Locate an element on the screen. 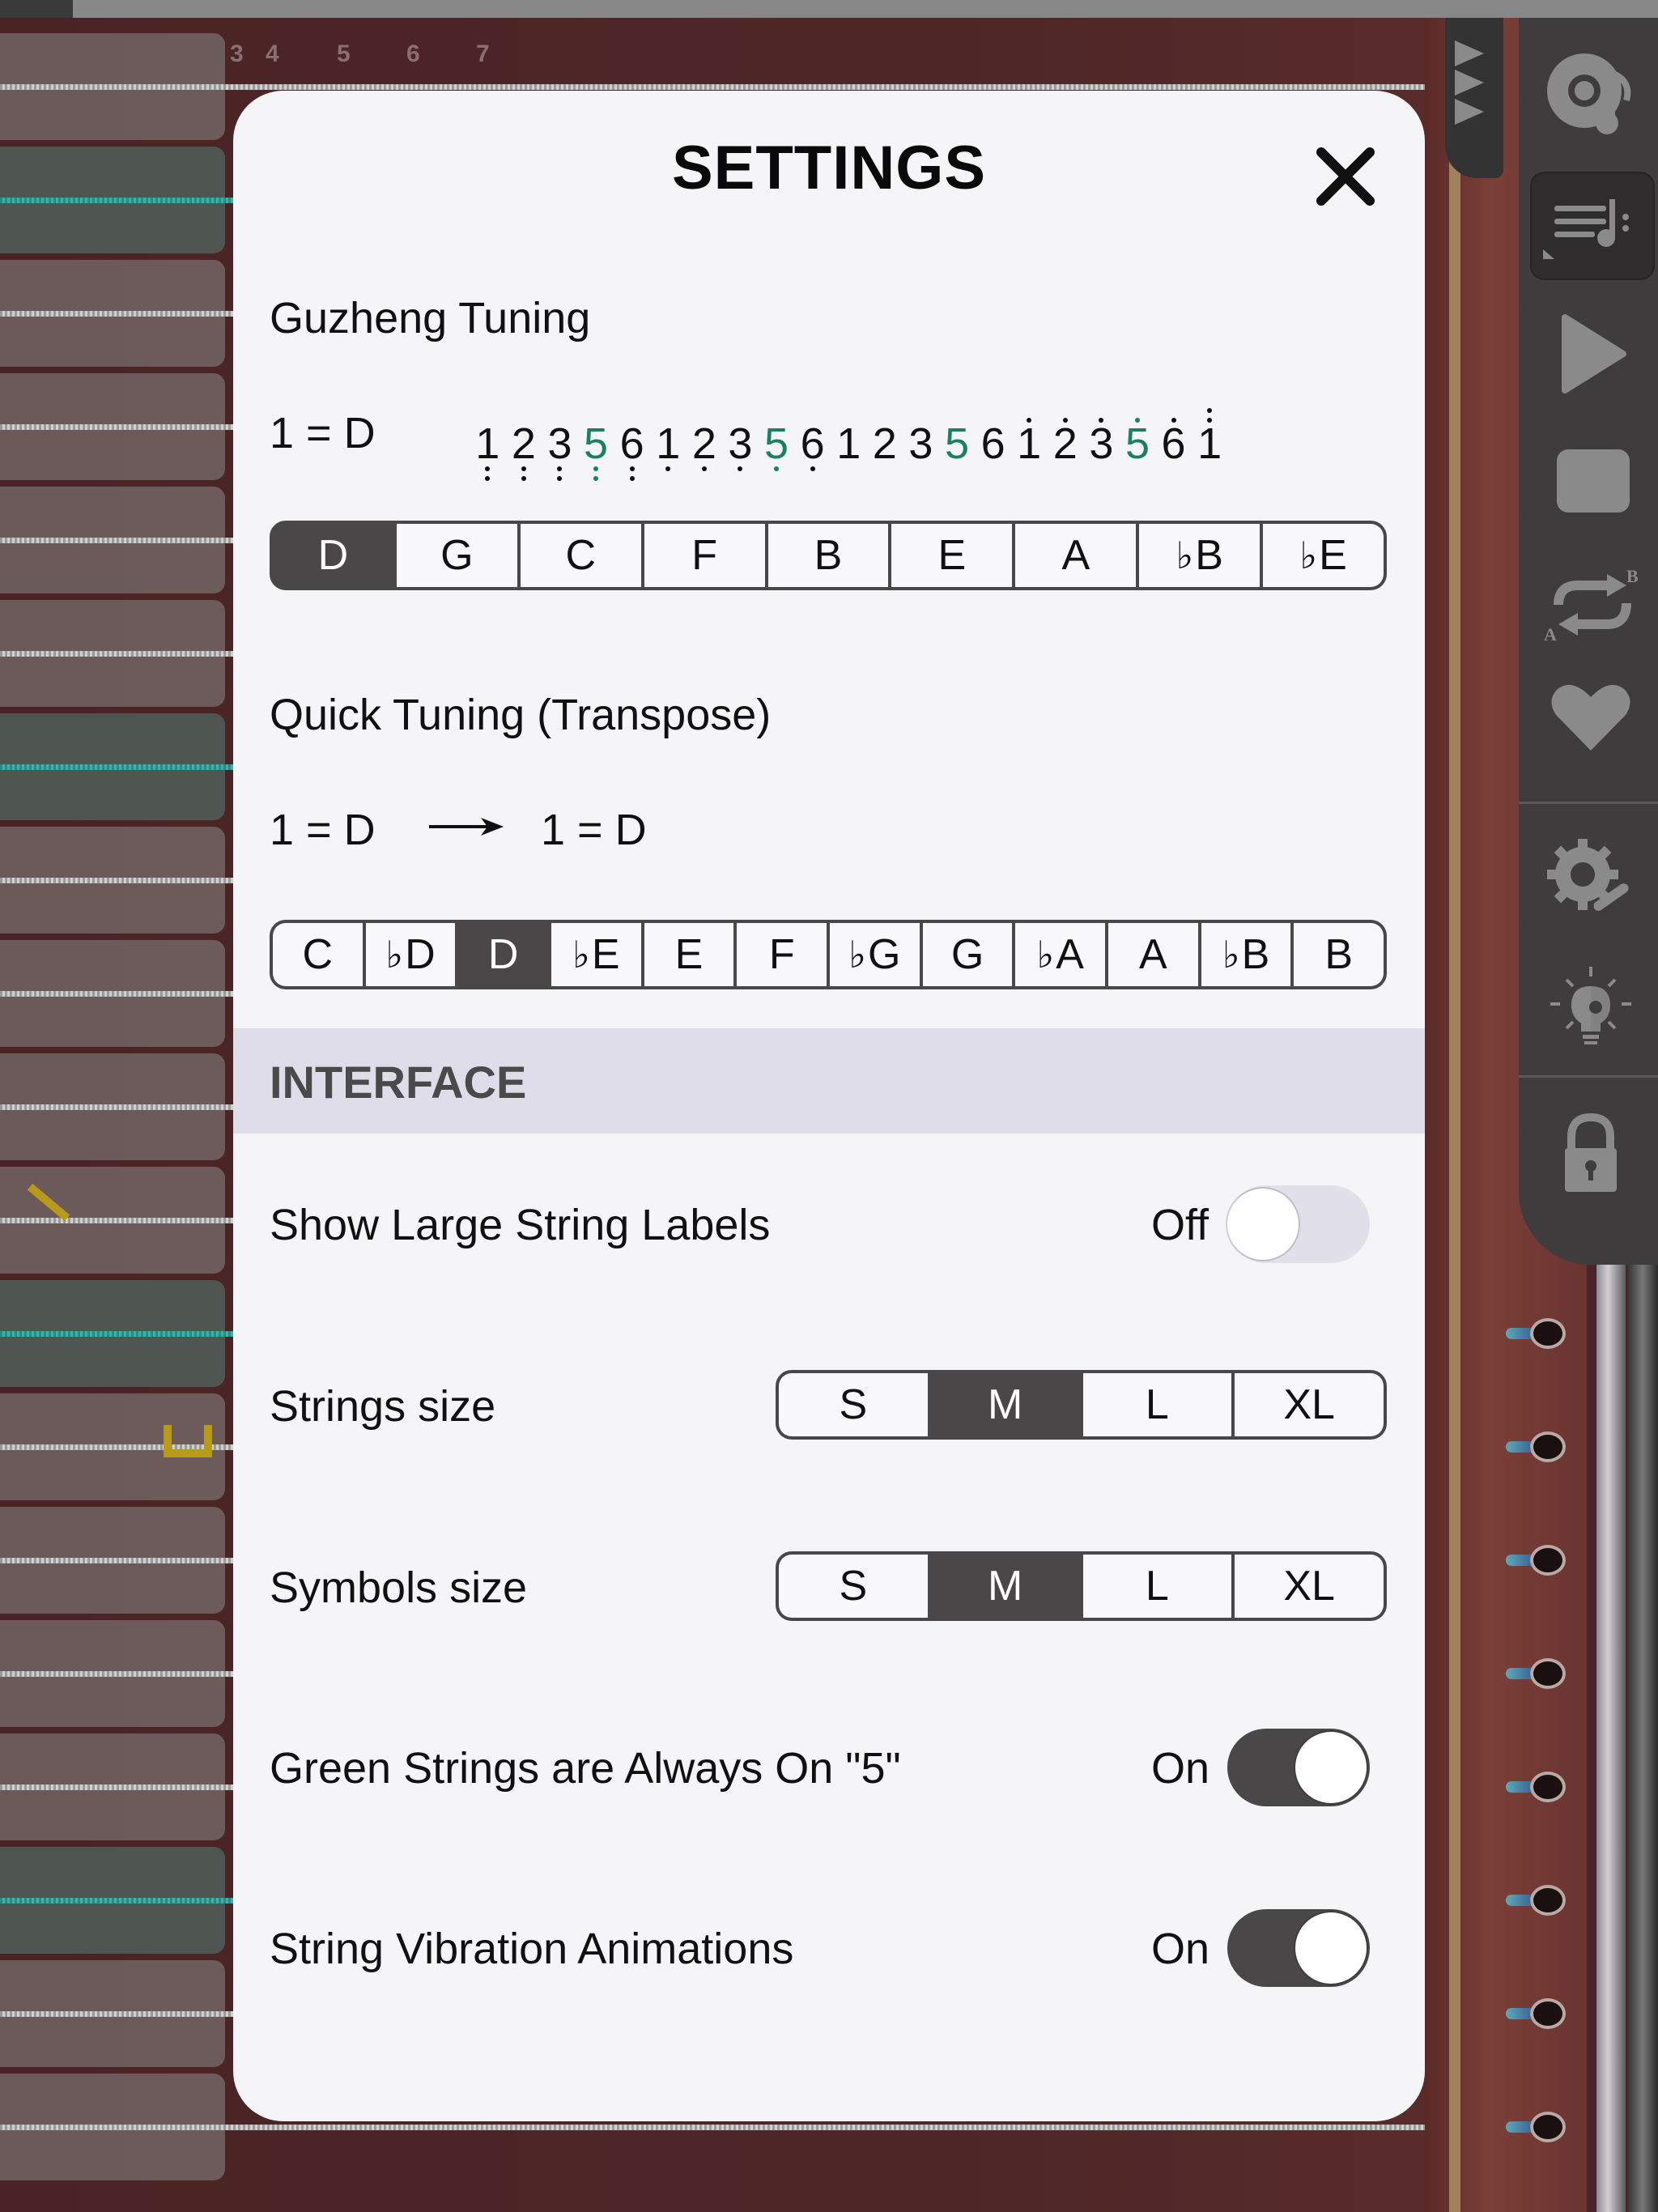  tuning-key-equation: 1 = D is located at coordinates (323, 433).